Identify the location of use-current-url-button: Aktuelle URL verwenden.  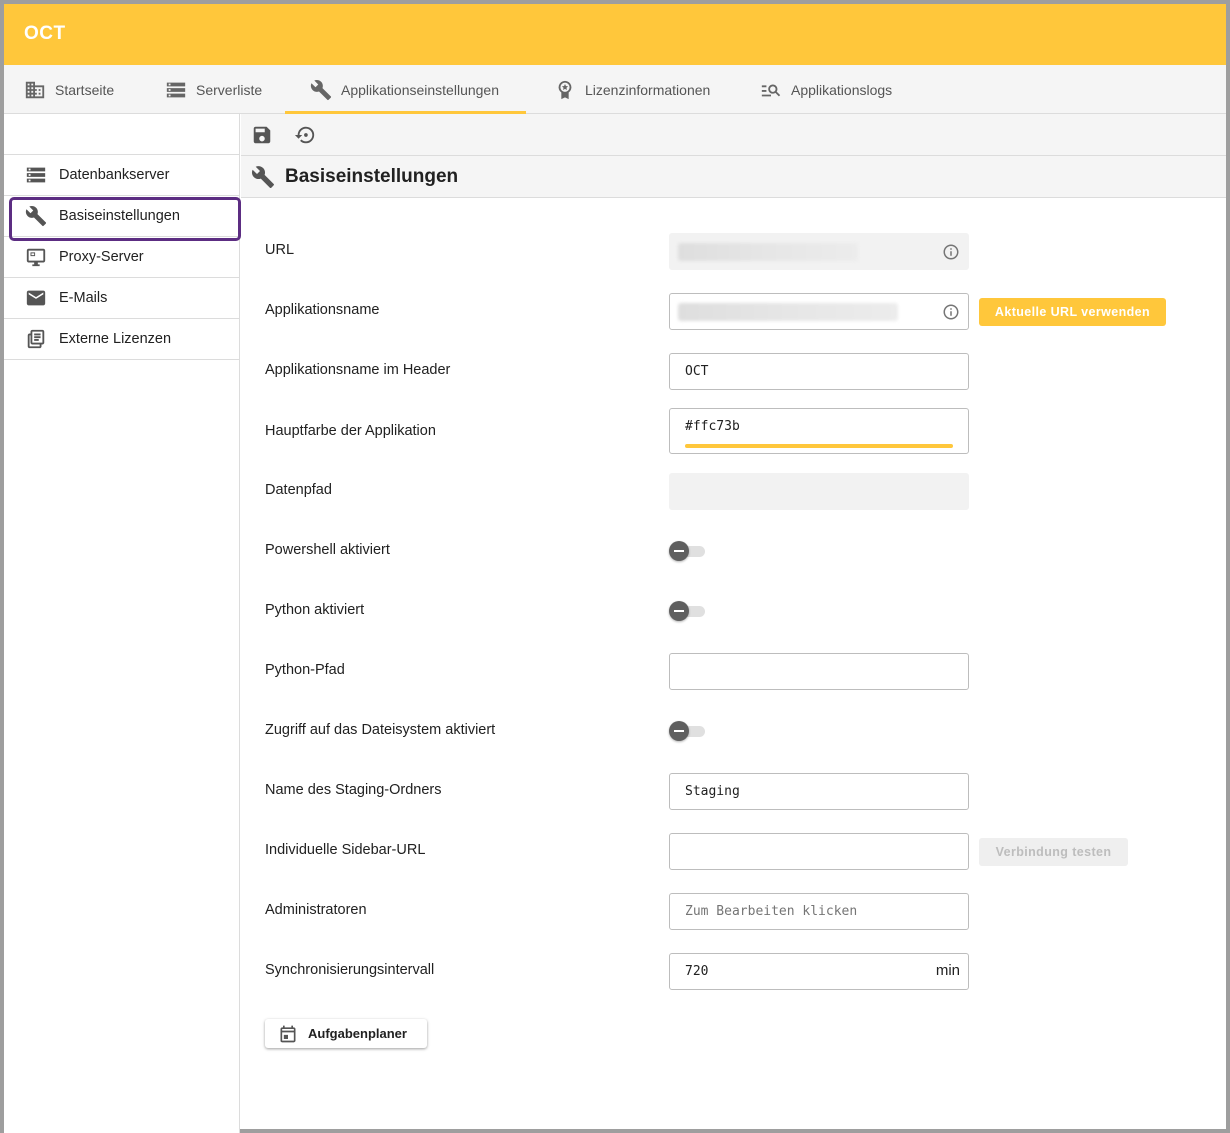
(1072, 312).